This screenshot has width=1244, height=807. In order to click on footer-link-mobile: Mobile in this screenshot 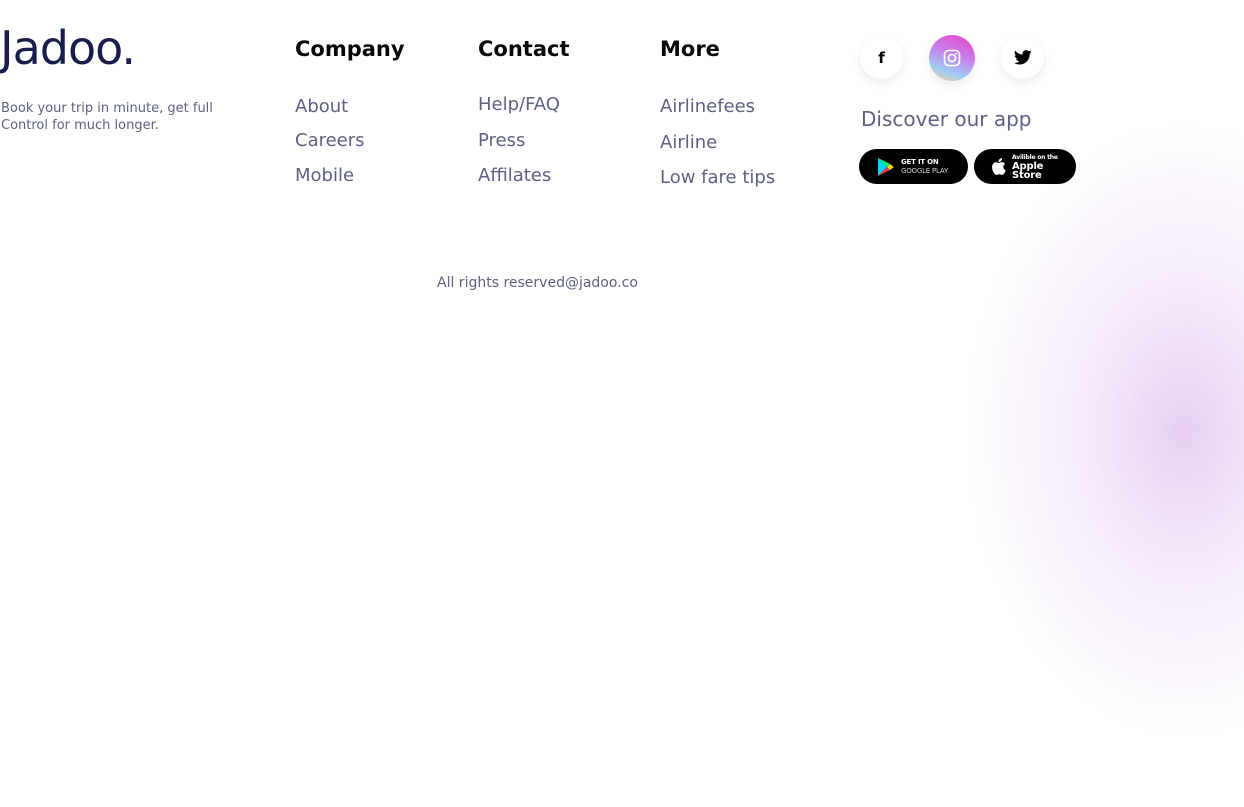, I will do `click(324, 175)`.